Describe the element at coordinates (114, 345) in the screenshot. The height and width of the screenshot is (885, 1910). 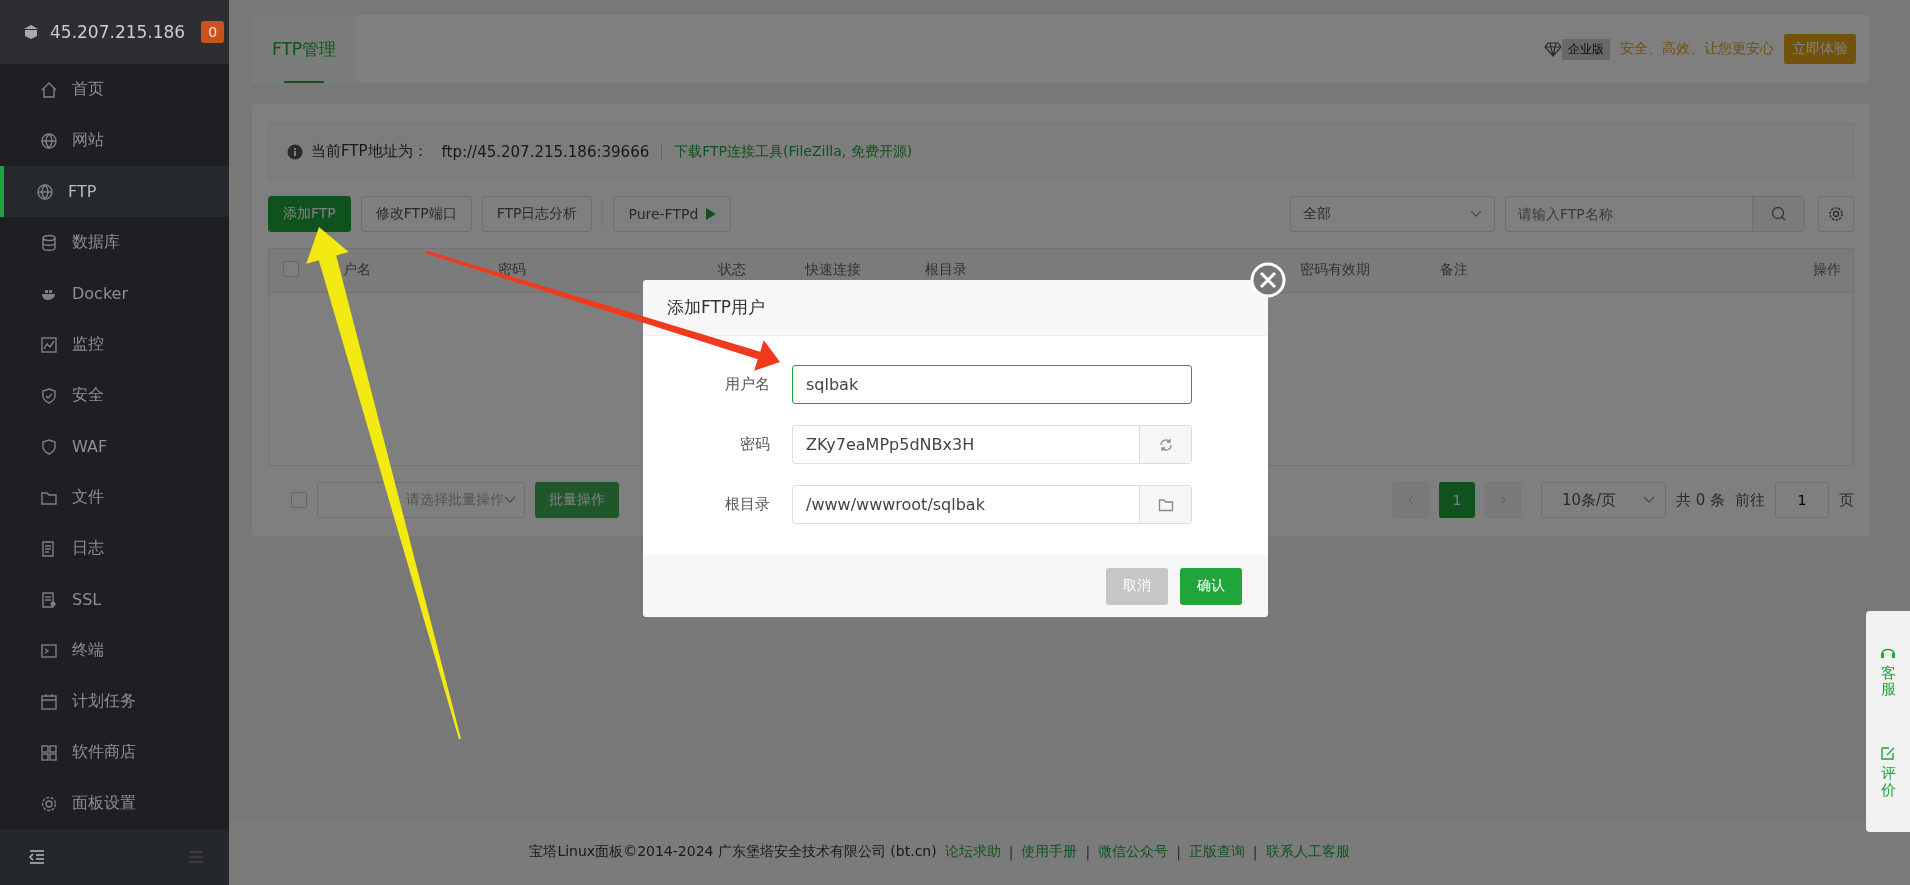
I see `sidebar-item: 监控` at that location.